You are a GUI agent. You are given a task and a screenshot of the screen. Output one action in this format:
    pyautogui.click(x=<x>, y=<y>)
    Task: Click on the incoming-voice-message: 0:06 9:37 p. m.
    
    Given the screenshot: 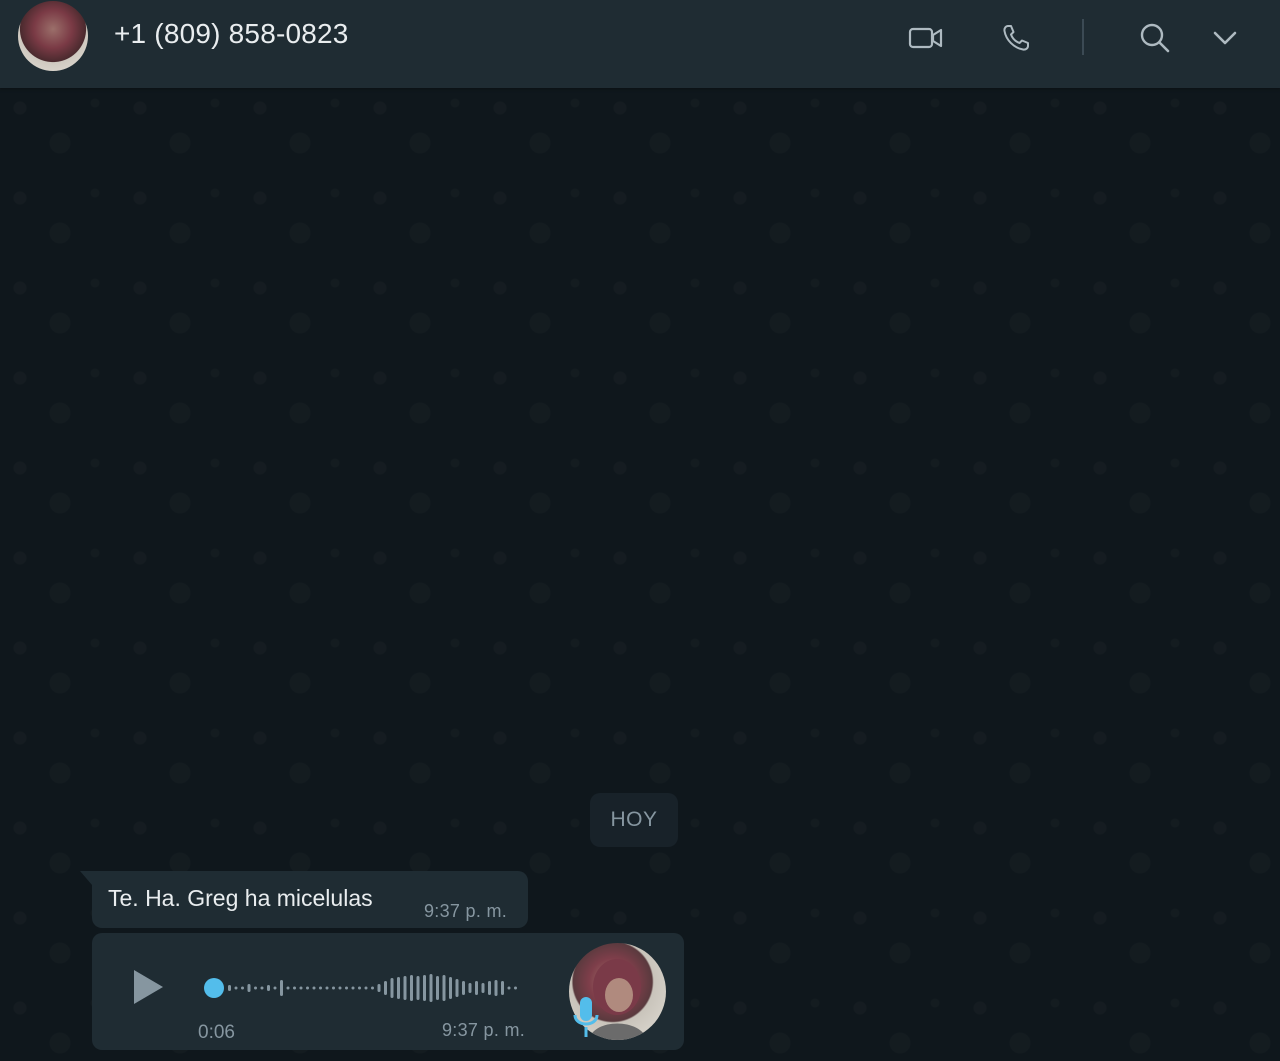 What is the action you would take?
    pyautogui.click(x=388, y=991)
    